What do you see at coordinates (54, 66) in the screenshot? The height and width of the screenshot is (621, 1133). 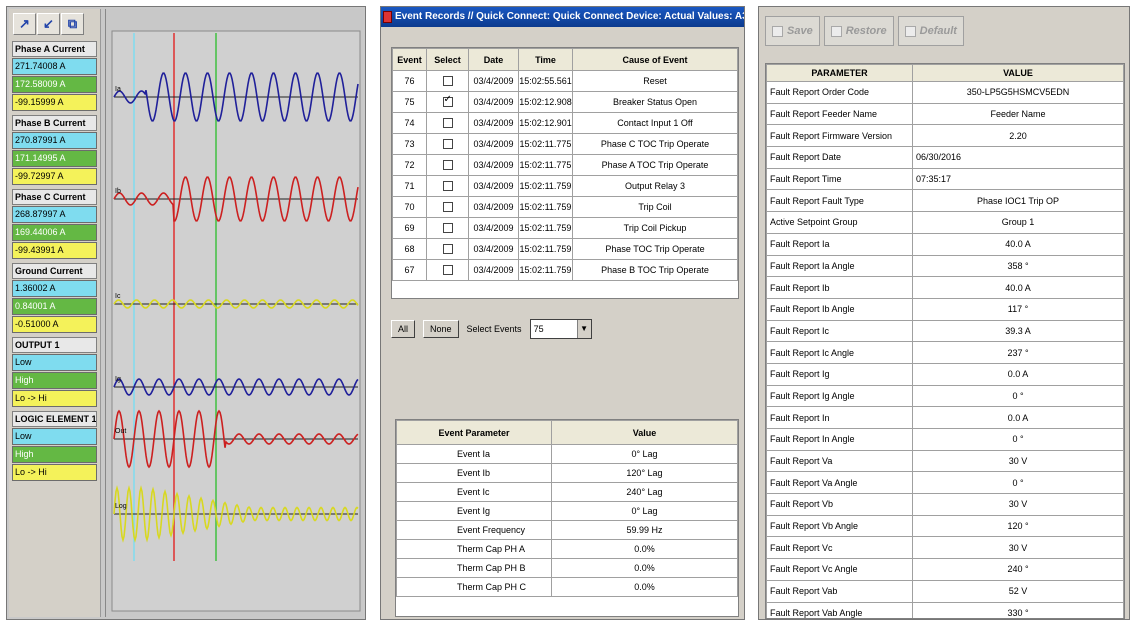 I see `channel-value-cyan: 271.74008 A` at bounding box center [54, 66].